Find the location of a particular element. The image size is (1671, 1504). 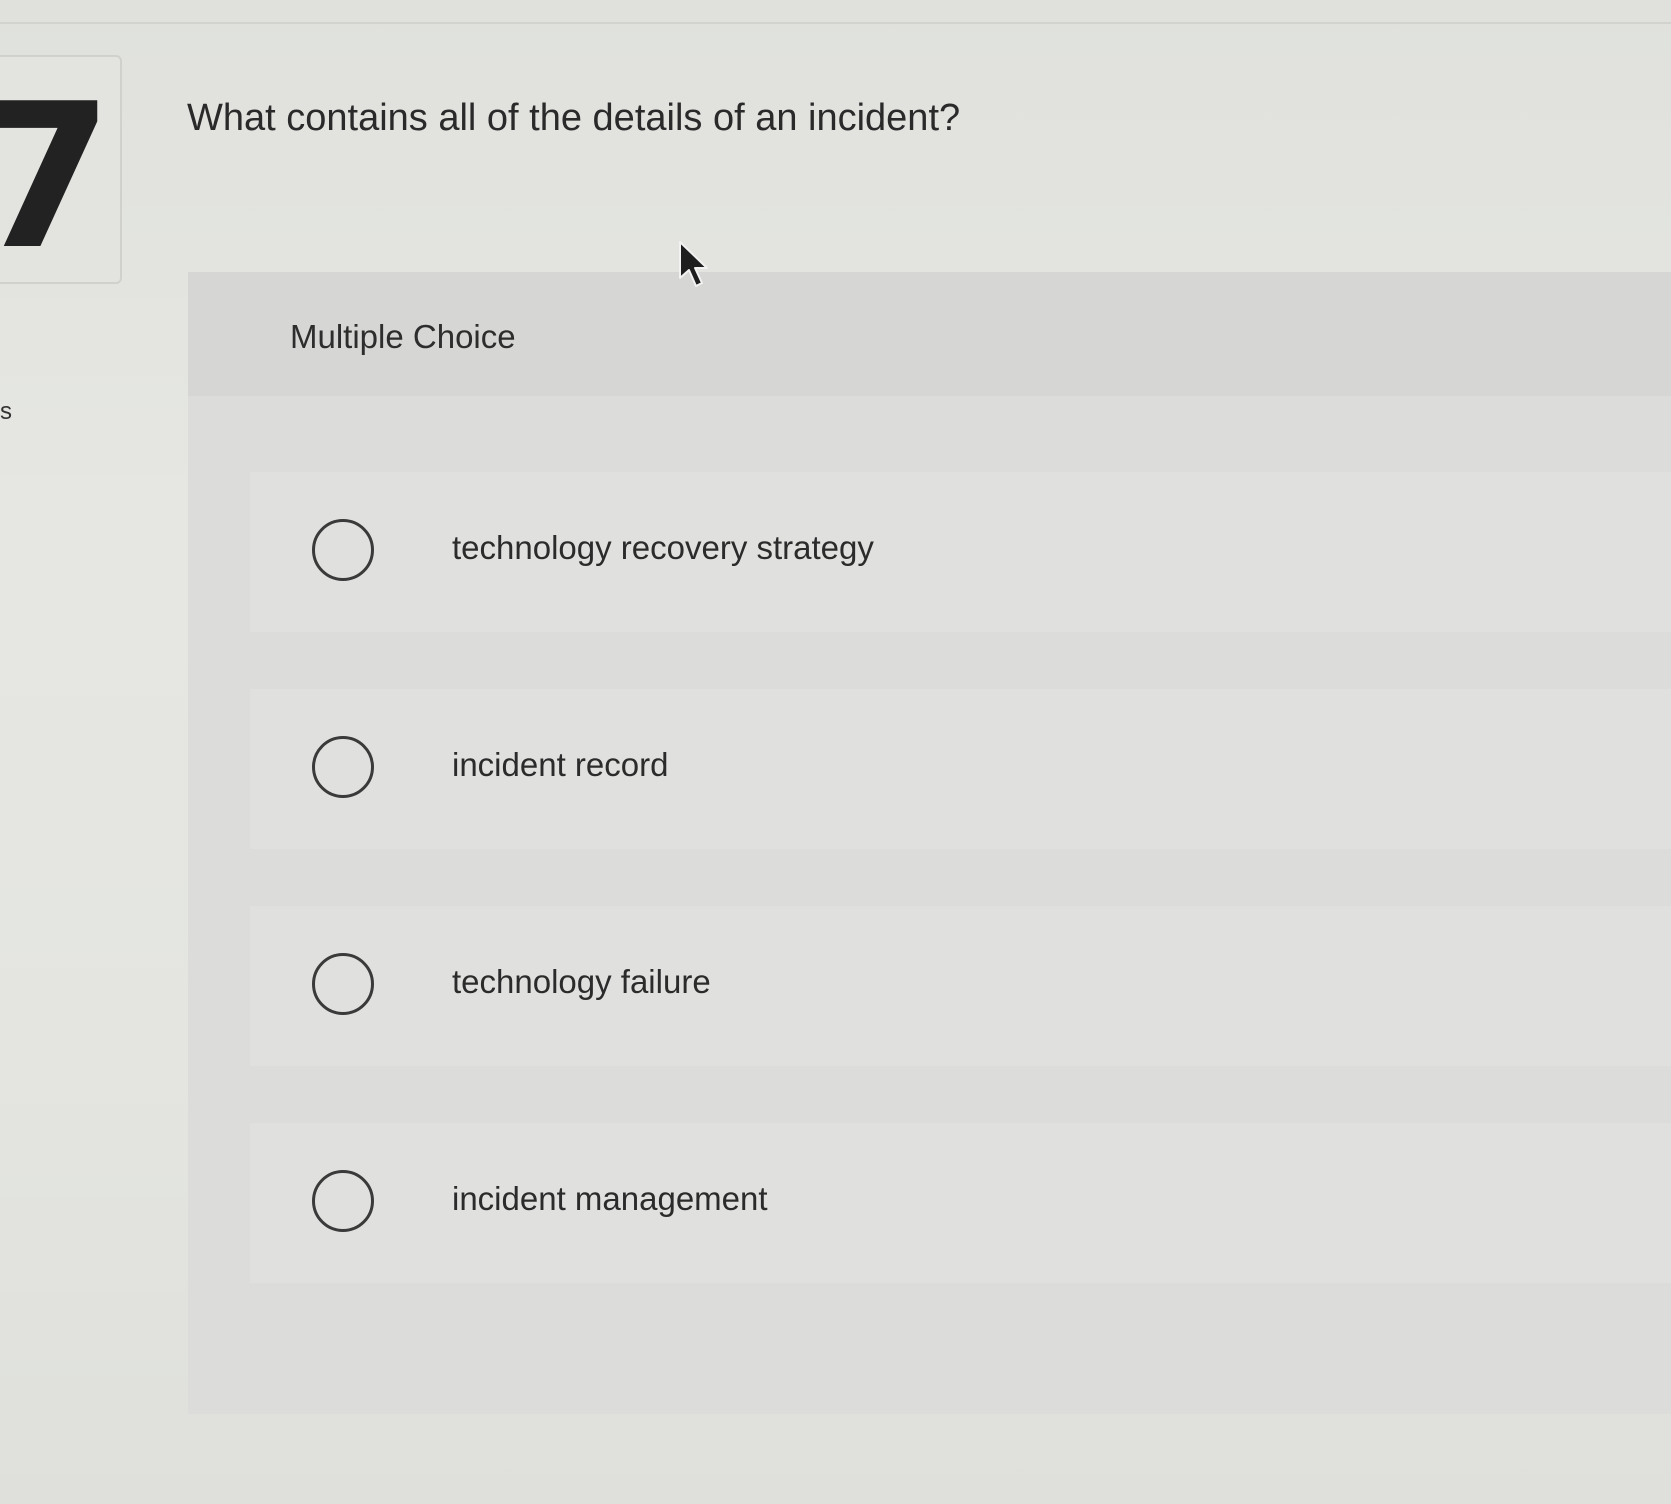

answer-option: incident record is located at coordinates (960, 769).